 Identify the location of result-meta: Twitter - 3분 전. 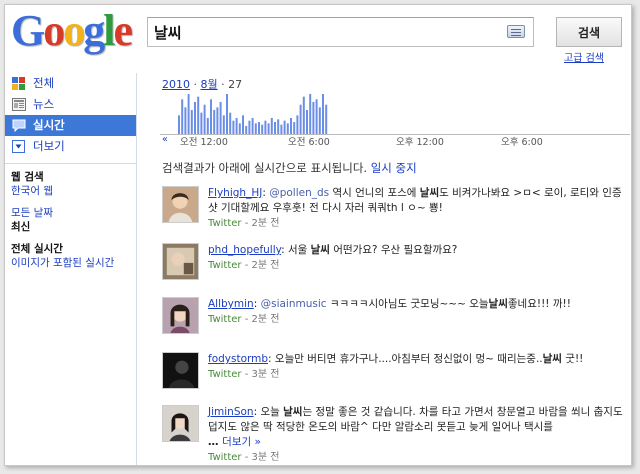
(417, 374).